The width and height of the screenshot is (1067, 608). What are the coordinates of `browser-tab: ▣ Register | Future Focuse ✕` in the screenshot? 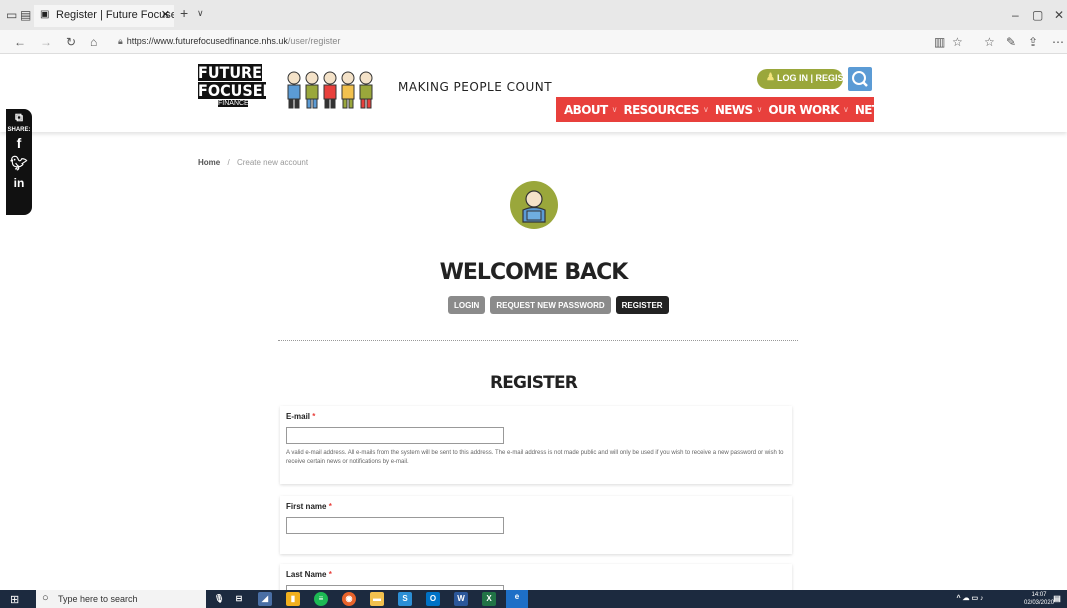 It's located at (104, 16).